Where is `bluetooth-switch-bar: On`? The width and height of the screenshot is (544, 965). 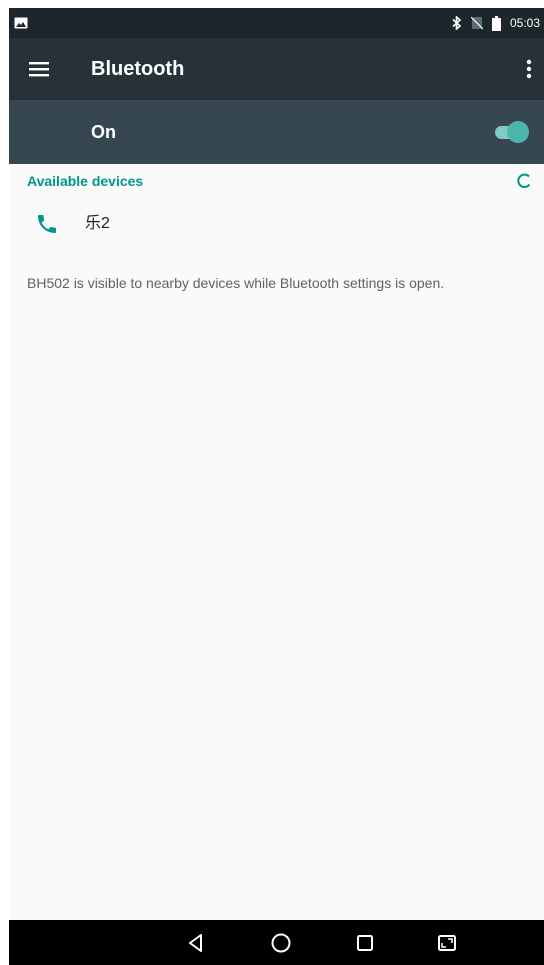 bluetooth-switch-bar: On is located at coordinates (276, 132).